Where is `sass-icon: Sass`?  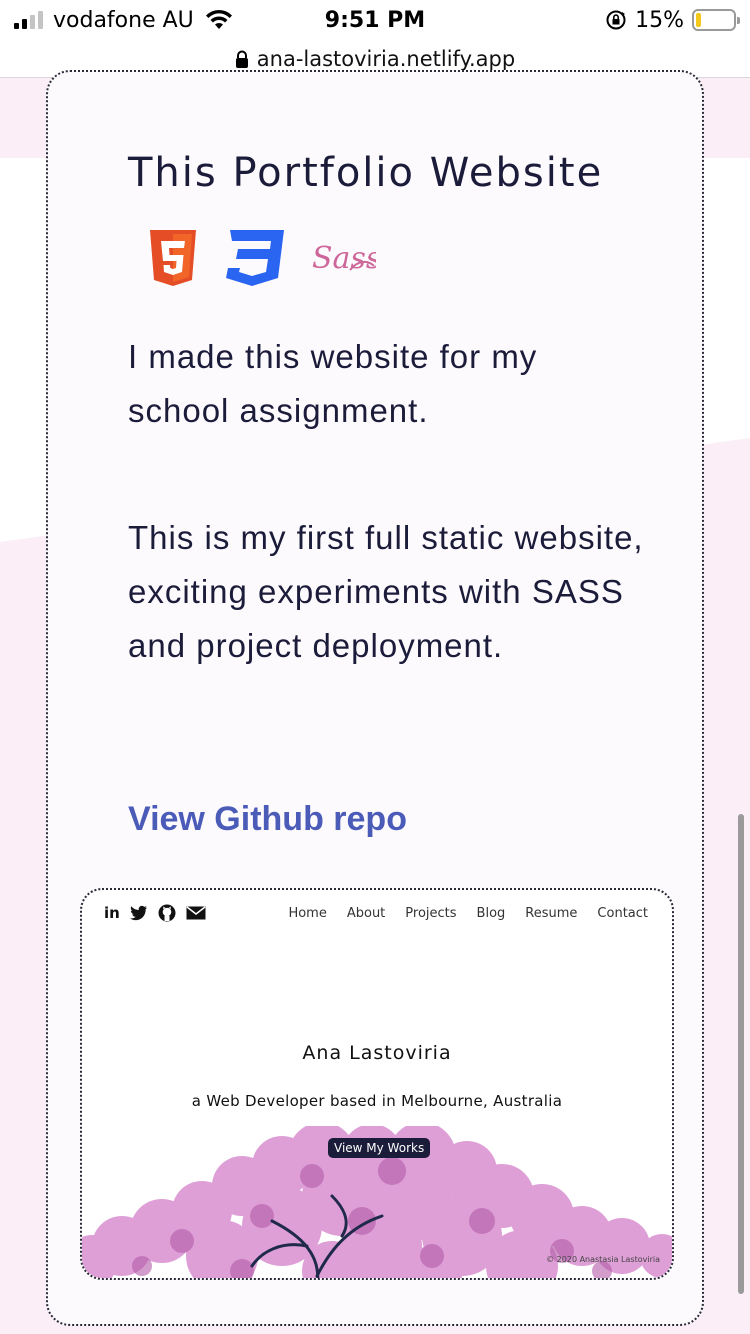 sass-icon: Sass is located at coordinates (344, 258).